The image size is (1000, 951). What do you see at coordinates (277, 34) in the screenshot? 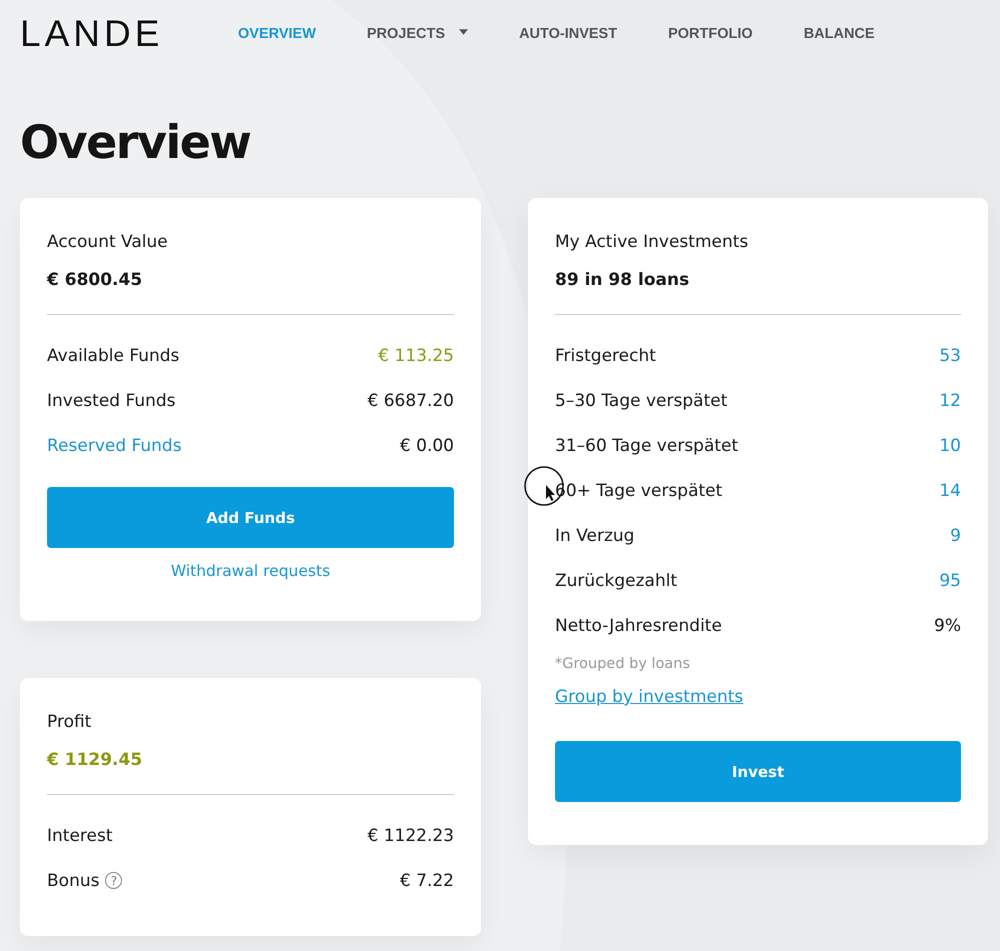
I see `nav-tab: OVERVIEW` at bounding box center [277, 34].